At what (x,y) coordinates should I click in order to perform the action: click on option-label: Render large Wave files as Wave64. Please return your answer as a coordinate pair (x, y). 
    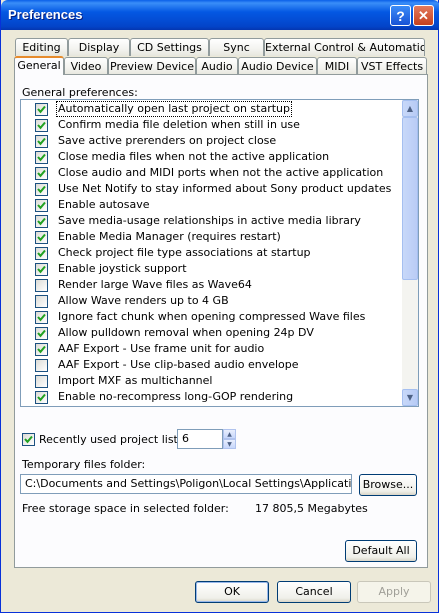
    Looking at the image, I should click on (155, 284).